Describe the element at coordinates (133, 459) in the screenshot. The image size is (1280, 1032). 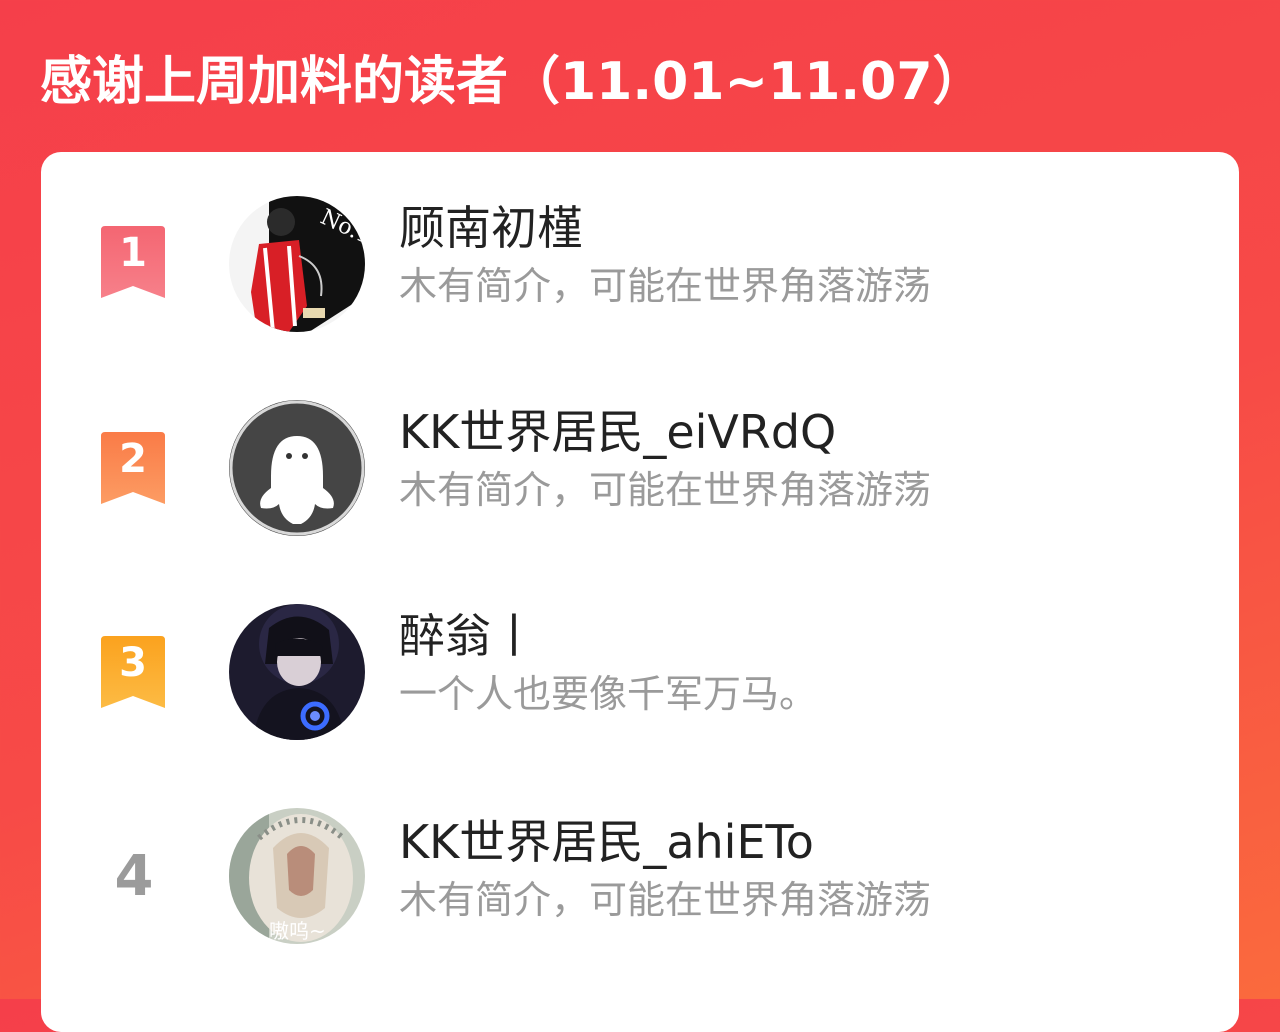
I see `rank-number: 2` at that location.